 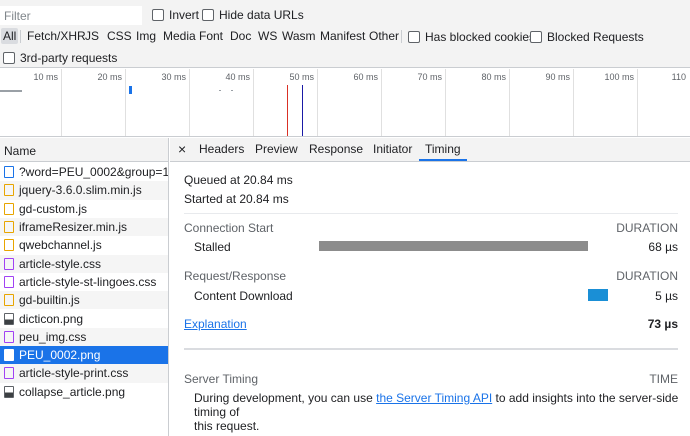 I want to click on name-column-header: Name, so click(x=84, y=150).